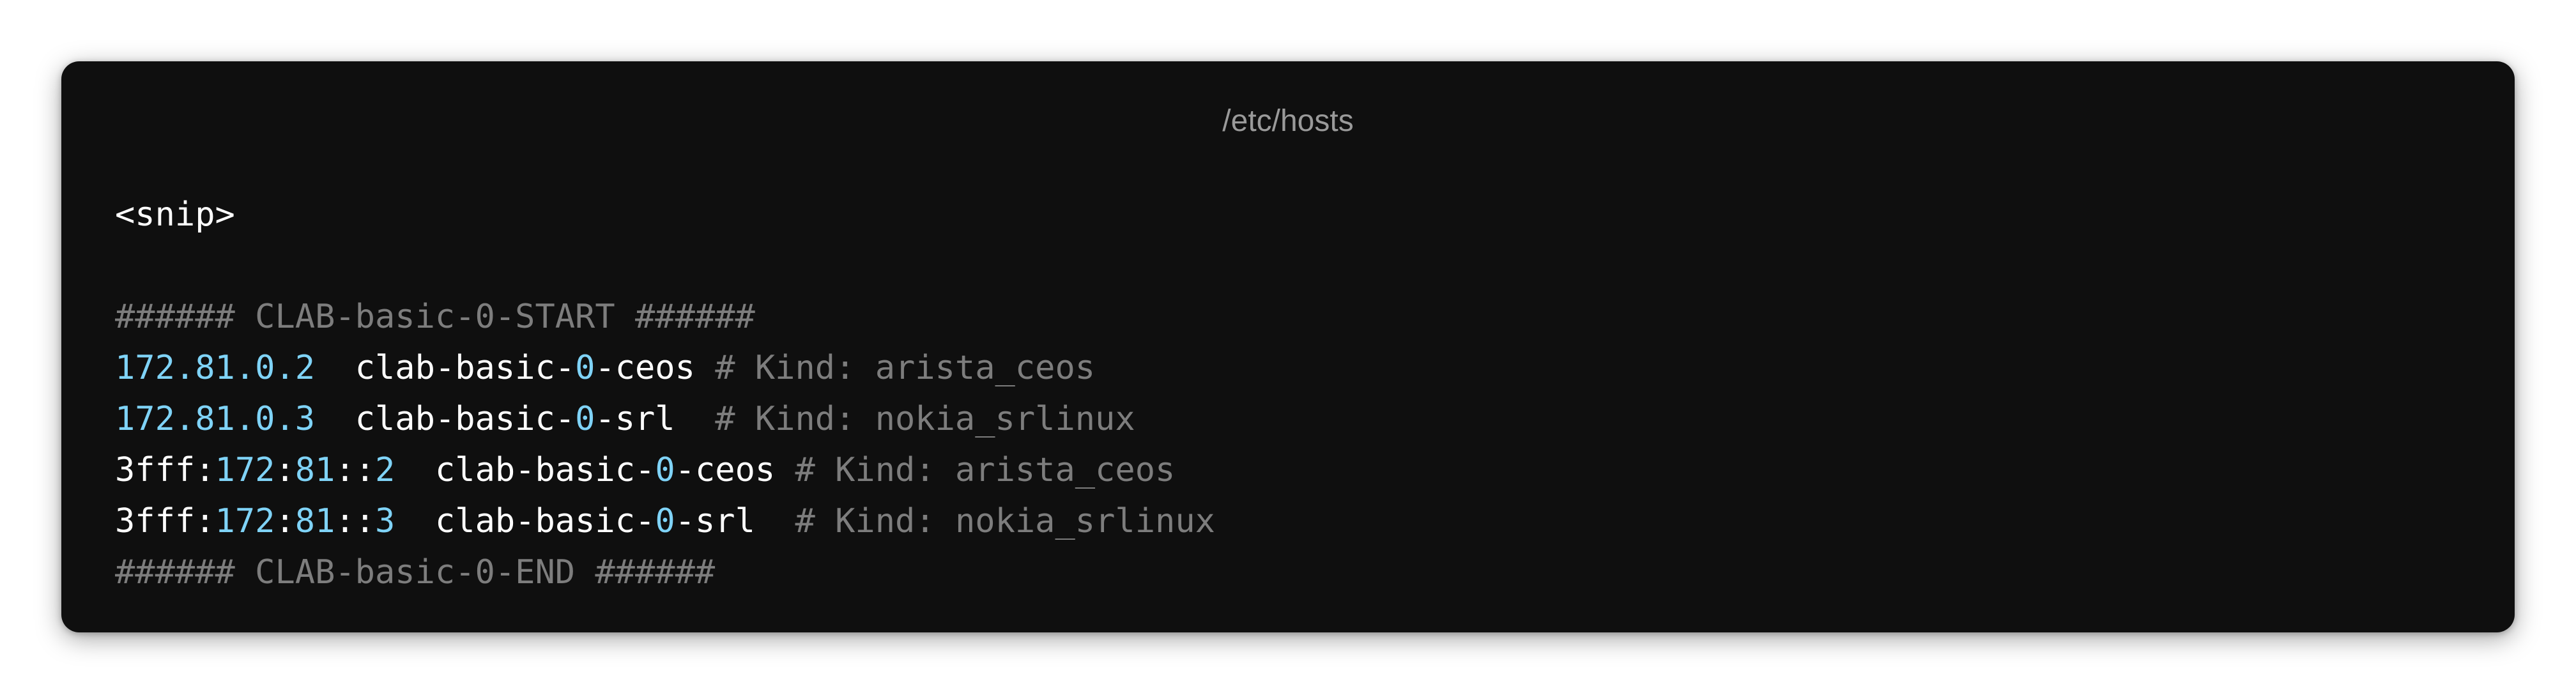 This screenshot has height=695, width=2576. I want to click on code-line: ###### CLAB-basic-0-START ######, so click(1288, 316).